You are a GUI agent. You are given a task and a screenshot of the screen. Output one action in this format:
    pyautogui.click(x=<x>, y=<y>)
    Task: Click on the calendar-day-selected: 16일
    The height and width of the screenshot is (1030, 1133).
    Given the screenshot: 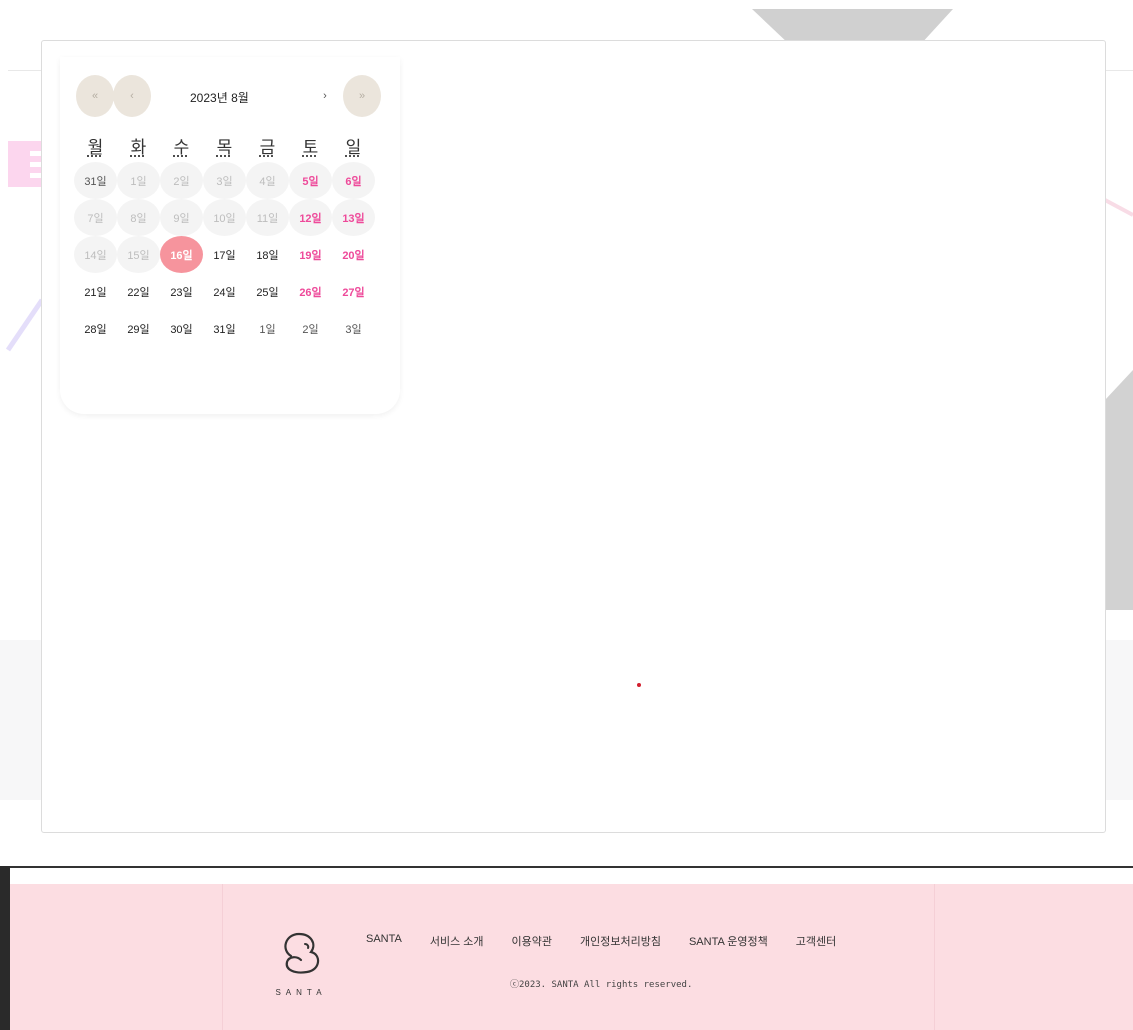 What is the action you would take?
    pyautogui.click(x=181, y=254)
    